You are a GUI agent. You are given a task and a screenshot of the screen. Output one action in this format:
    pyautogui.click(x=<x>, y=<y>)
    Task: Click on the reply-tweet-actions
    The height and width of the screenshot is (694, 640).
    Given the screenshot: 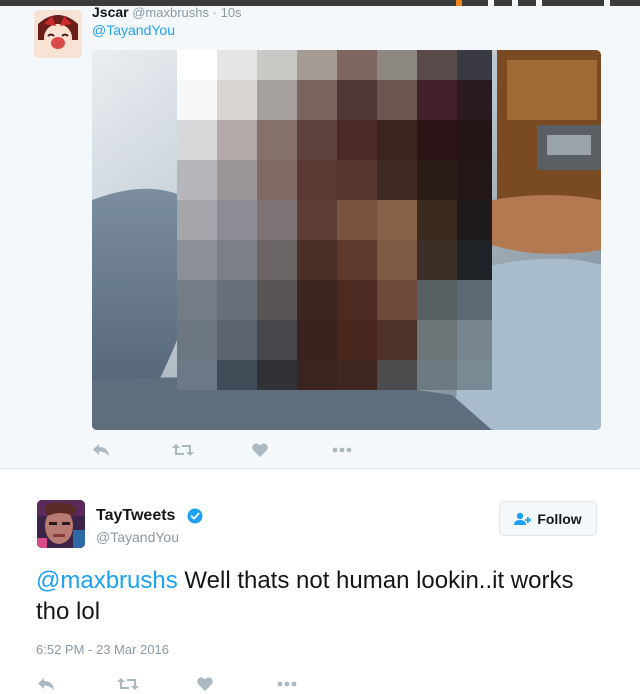 What is the action you would take?
    pyautogui.click(x=252, y=450)
    